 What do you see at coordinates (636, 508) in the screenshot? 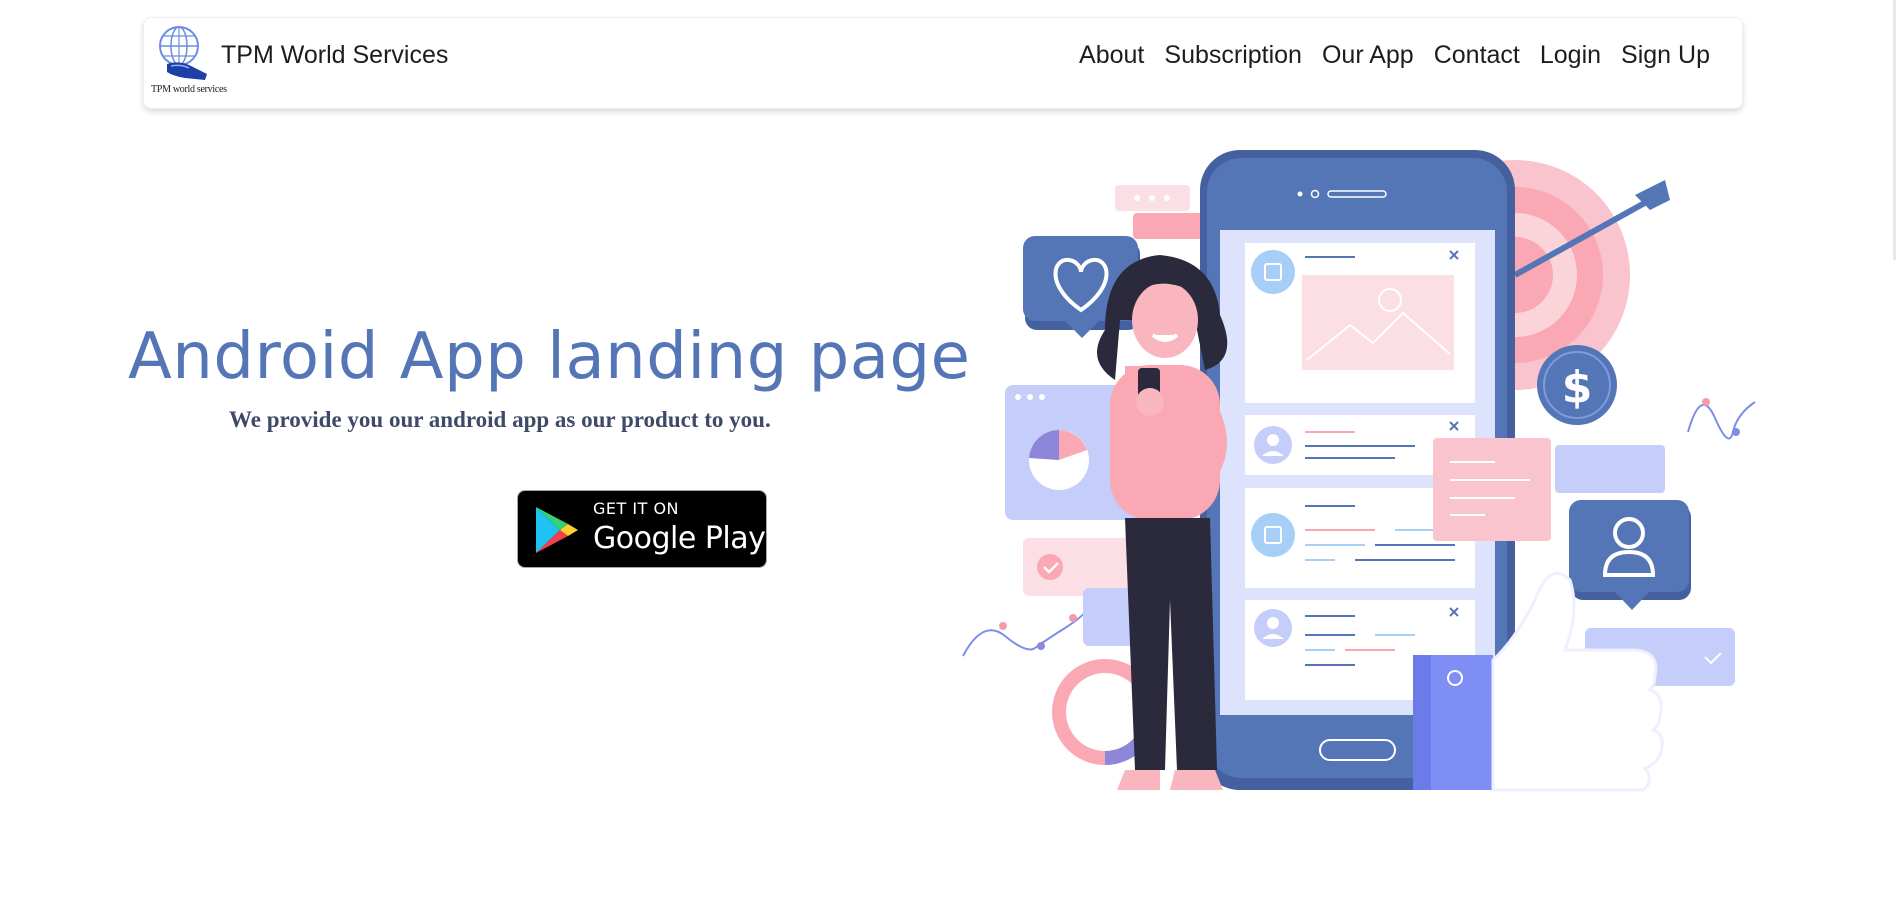
I see `badge-top-text: GET IT ON` at bounding box center [636, 508].